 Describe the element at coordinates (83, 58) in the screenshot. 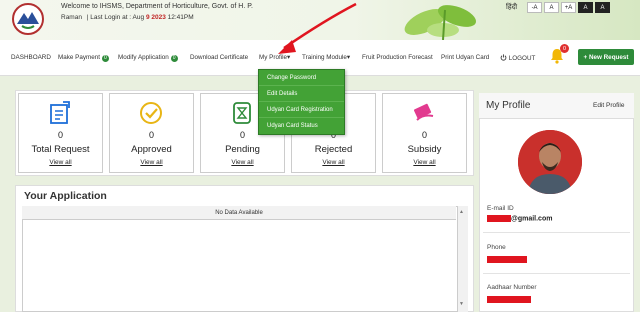

I see `nav-make-payment: Make Payment 0` at that location.